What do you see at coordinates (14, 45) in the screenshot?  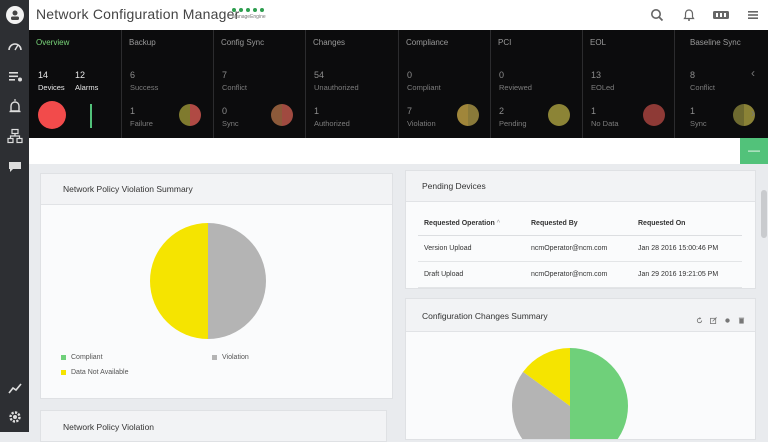 I see `dashboard-icon` at bounding box center [14, 45].